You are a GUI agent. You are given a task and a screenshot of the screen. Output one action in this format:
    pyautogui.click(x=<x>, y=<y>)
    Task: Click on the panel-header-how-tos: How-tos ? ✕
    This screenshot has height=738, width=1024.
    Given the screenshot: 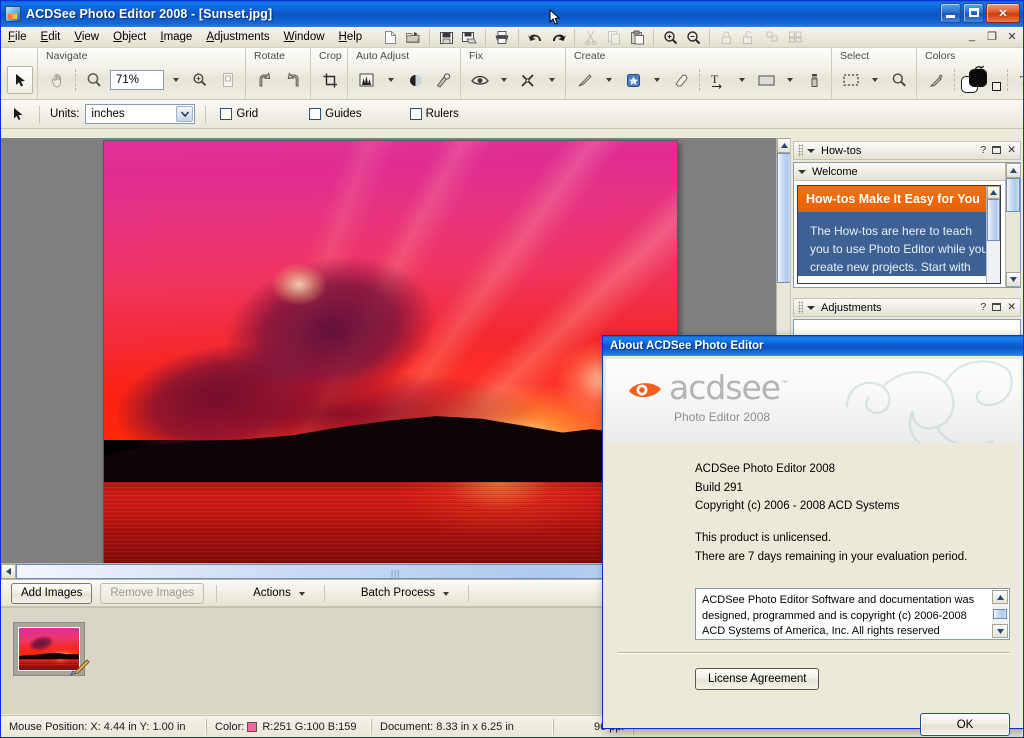 What is the action you would take?
    pyautogui.click(x=907, y=150)
    